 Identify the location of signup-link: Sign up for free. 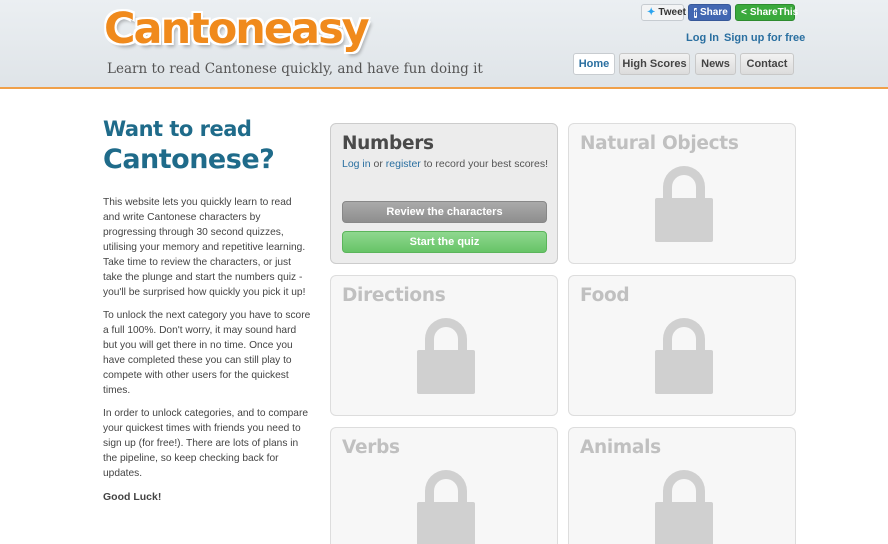
(764, 38).